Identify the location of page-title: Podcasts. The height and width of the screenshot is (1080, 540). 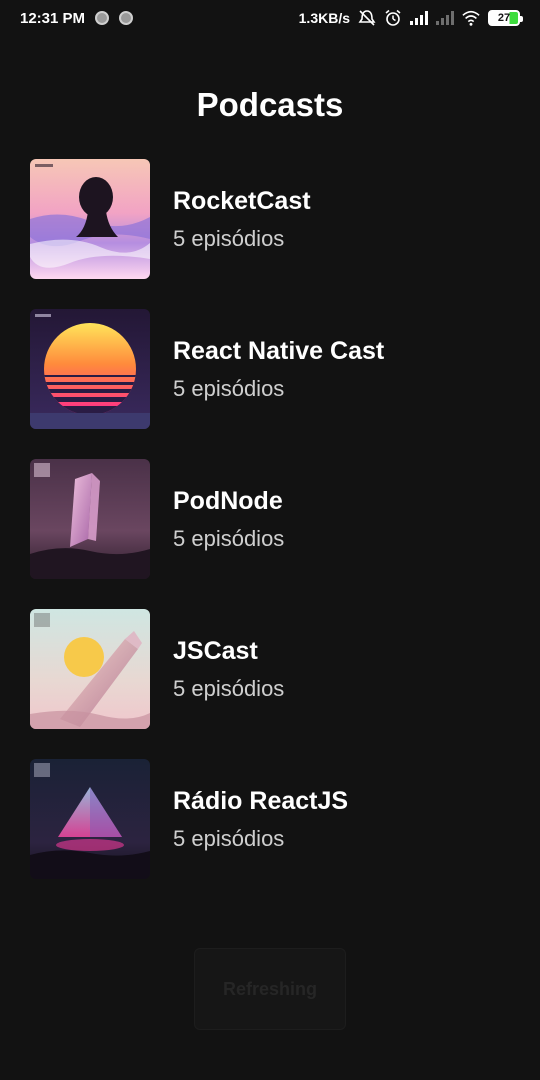
(270, 104).